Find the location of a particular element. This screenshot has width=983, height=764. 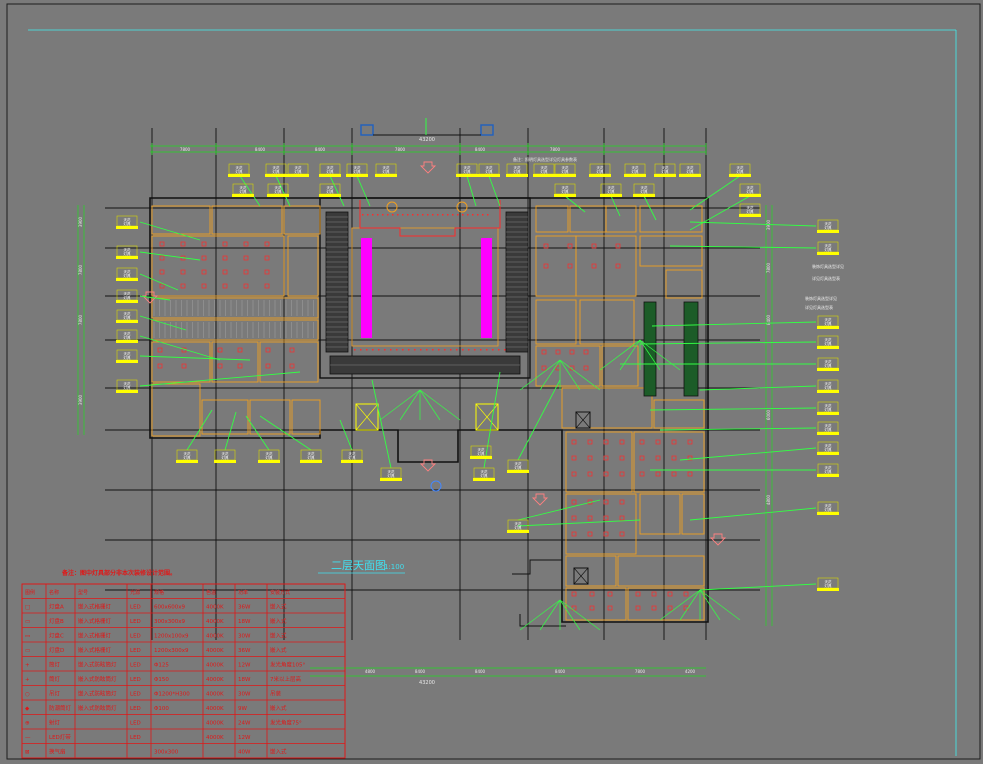

dim-text-top: 8400 is located at coordinates (260, 149).